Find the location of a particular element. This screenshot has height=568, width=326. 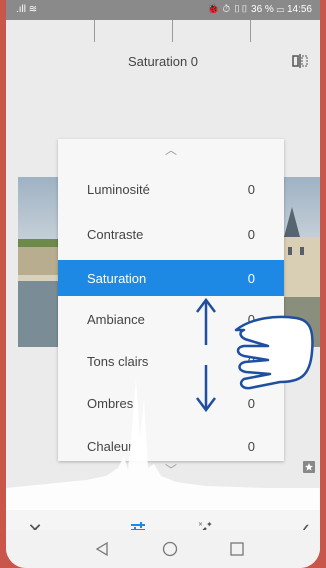

compare-split-icon is located at coordinates (300, 61).